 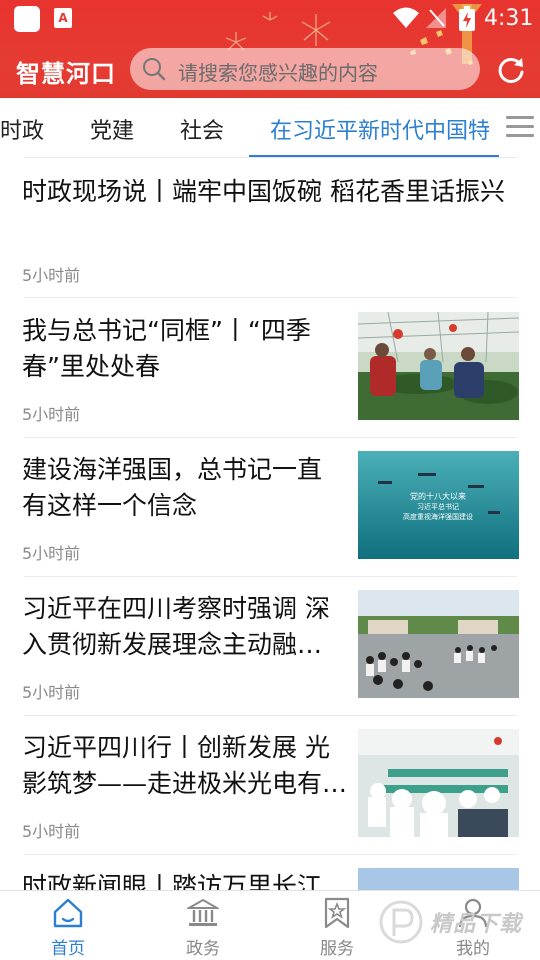 I want to click on app-notification-icon: A, so click(x=63, y=18).